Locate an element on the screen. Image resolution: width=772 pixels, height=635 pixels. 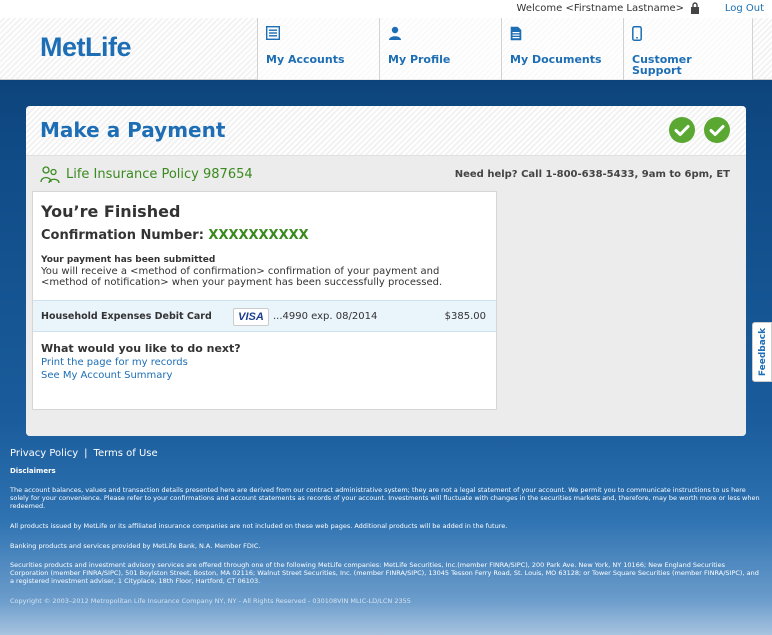
page-title: Make a Payment is located at coordinates (133, 130).